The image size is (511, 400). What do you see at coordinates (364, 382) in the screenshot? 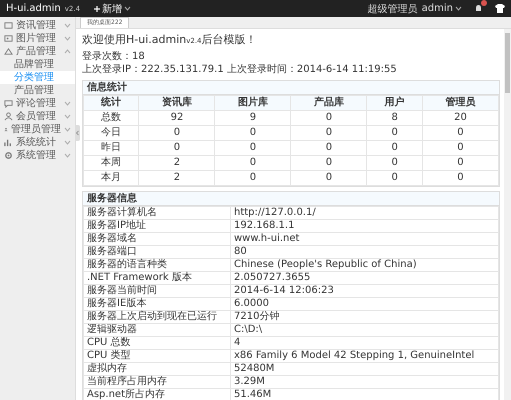
I see `table-cell: 3.29M` at bounding box center [364, 382].